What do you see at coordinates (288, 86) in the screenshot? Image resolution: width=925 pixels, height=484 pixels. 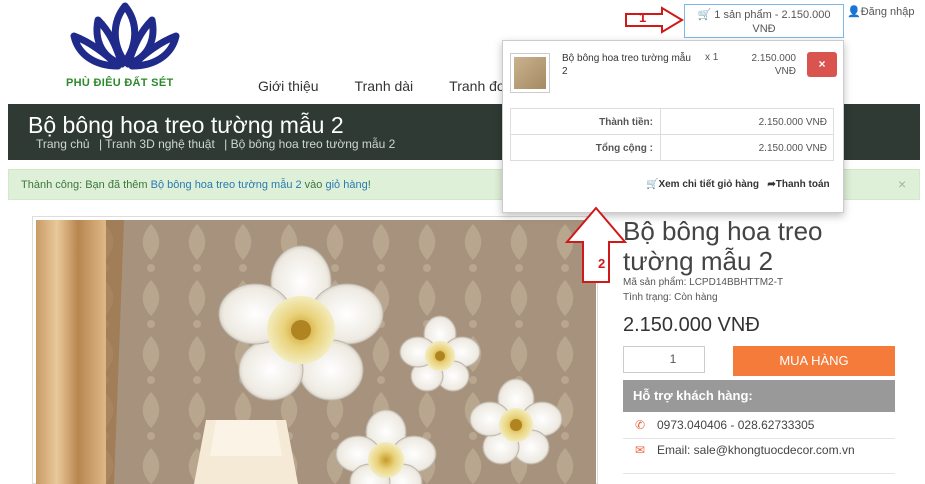 I see `nav-item-gioi-thieu: Giới thiệu` at bounding box center [288, 86].